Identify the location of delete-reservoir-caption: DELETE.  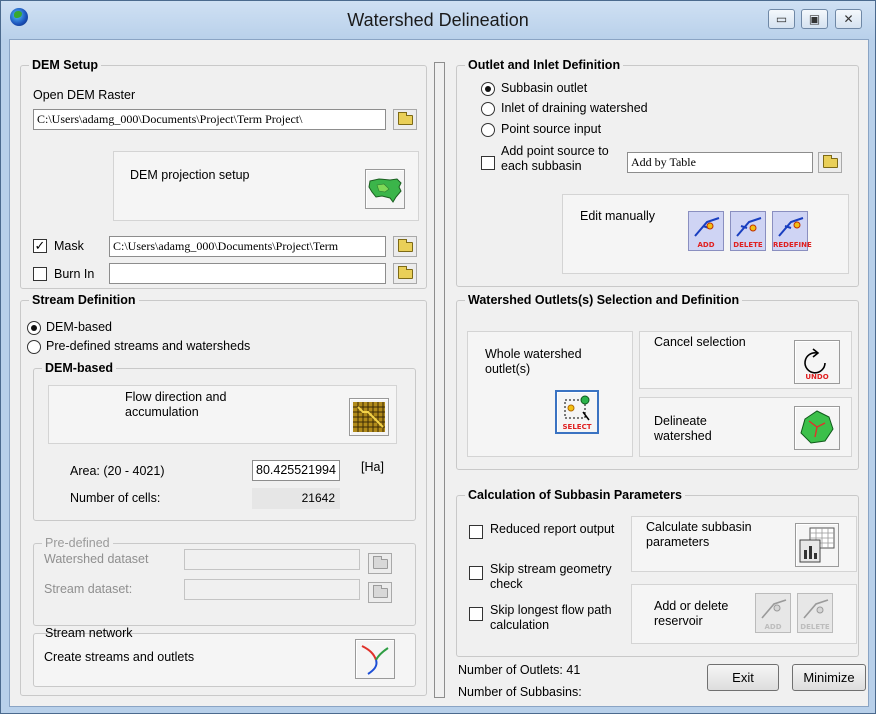
(815, 627).